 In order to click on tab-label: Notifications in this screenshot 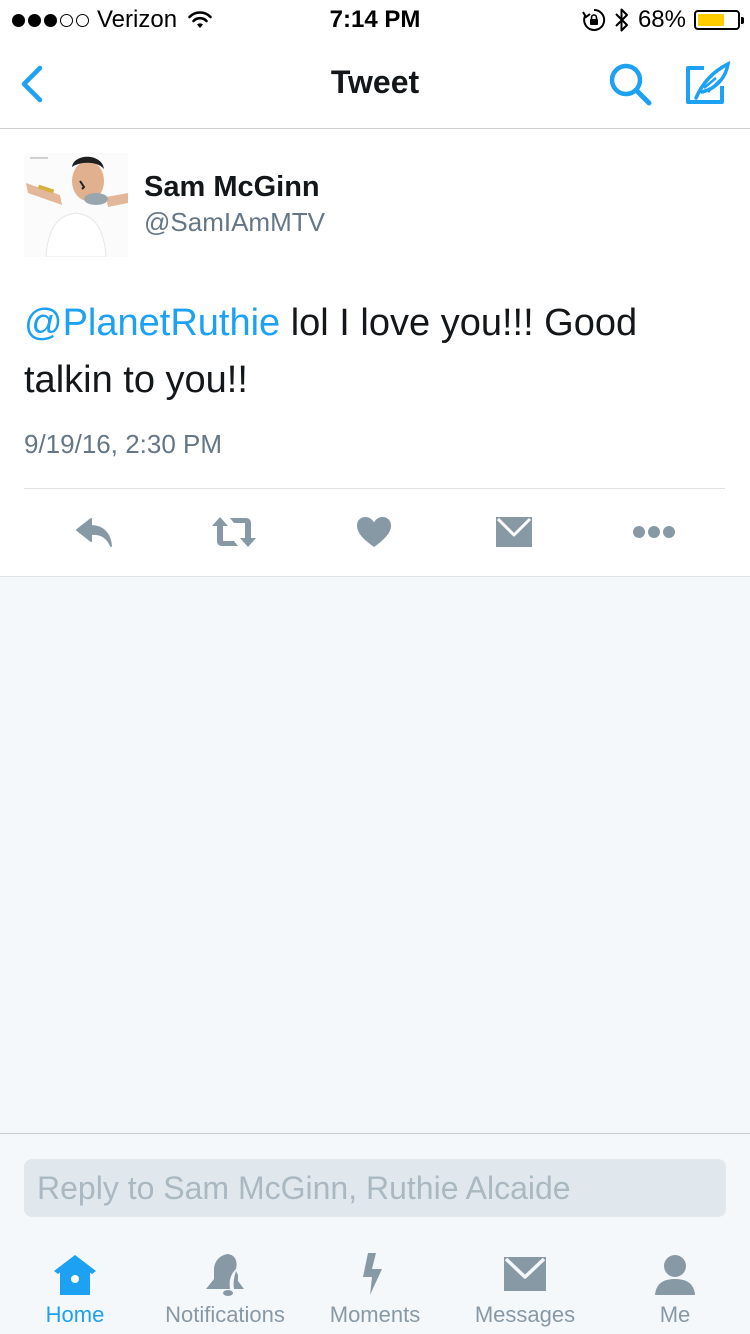, I will do `click(225, 1314)`.